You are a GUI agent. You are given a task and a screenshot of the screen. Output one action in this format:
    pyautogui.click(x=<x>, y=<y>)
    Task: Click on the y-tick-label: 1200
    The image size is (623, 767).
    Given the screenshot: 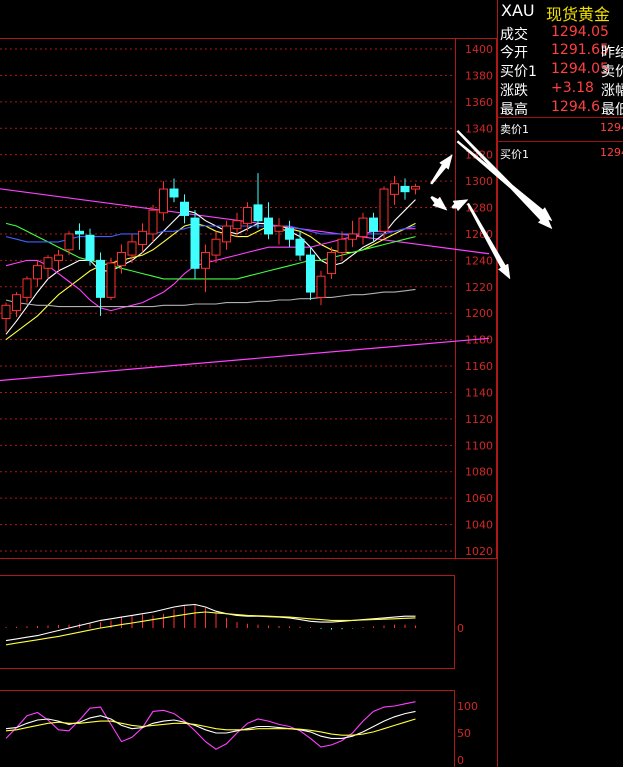 What is the action you would take?
    pyautogui.click(x=479, y=313)
    